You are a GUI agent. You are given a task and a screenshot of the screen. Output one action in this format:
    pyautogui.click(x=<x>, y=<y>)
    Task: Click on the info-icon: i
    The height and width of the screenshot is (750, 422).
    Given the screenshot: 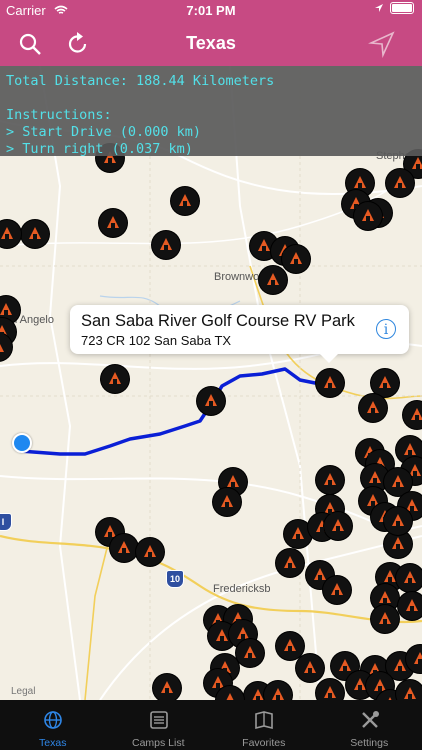 What is the action you would take?
    pyautogui.click(x=386, y=329)
    